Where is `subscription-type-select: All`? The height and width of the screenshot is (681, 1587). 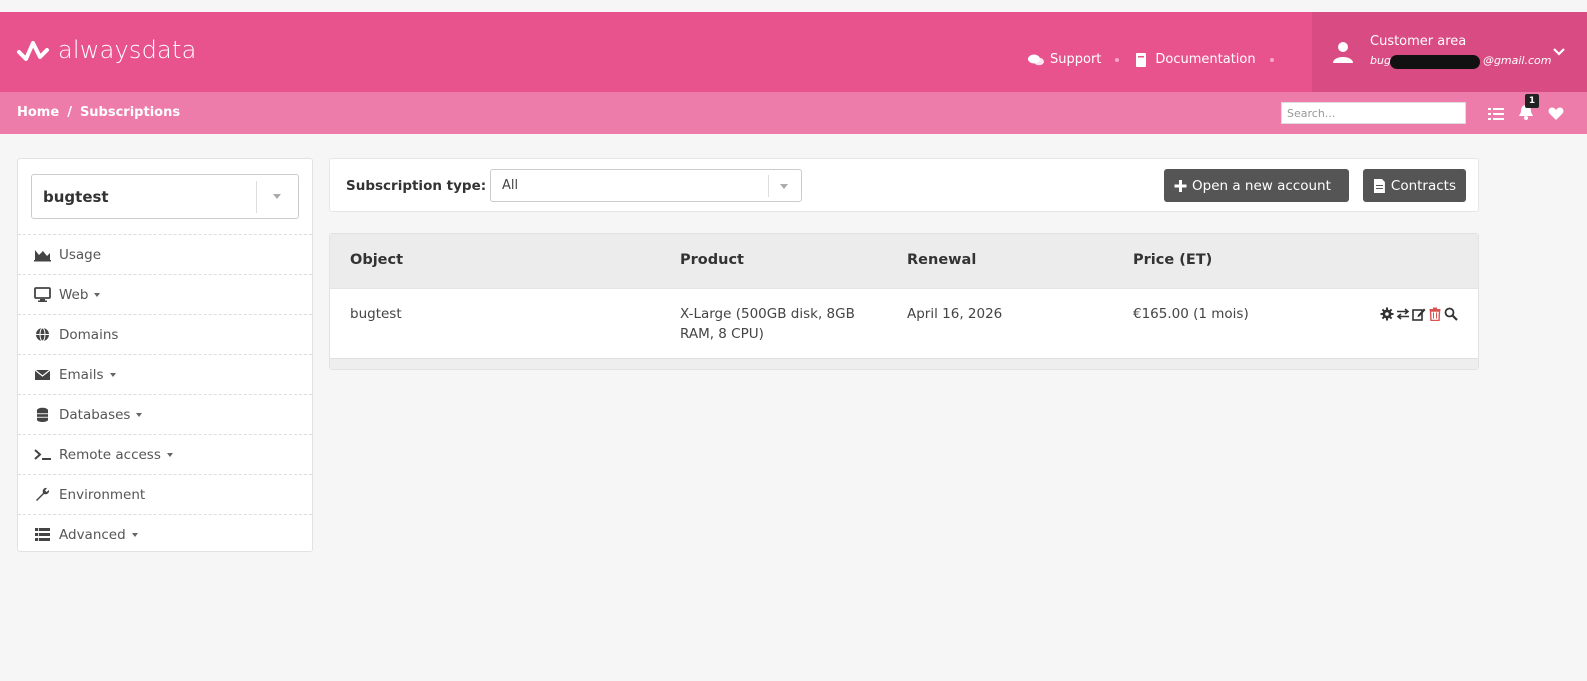 subscription-type-select: All is located at coordinates (646, 185).